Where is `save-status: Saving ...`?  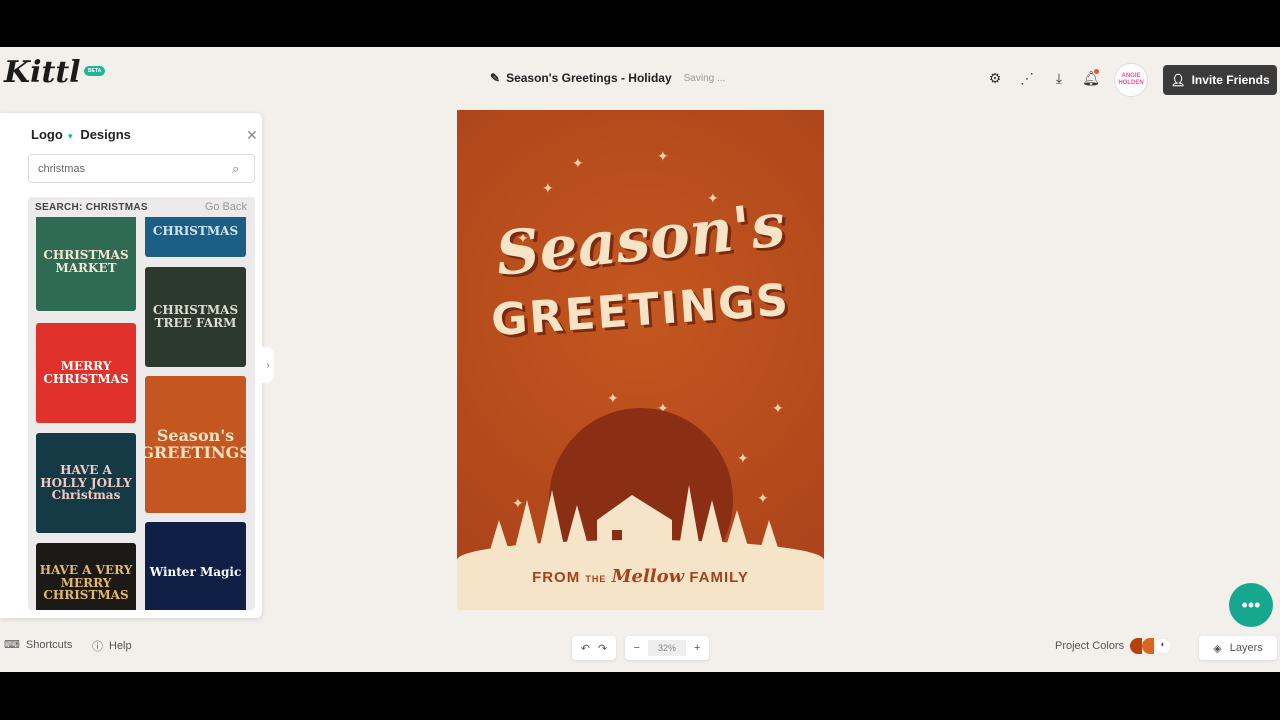
save-status: Saving ... is located at coordinates (704, 78).